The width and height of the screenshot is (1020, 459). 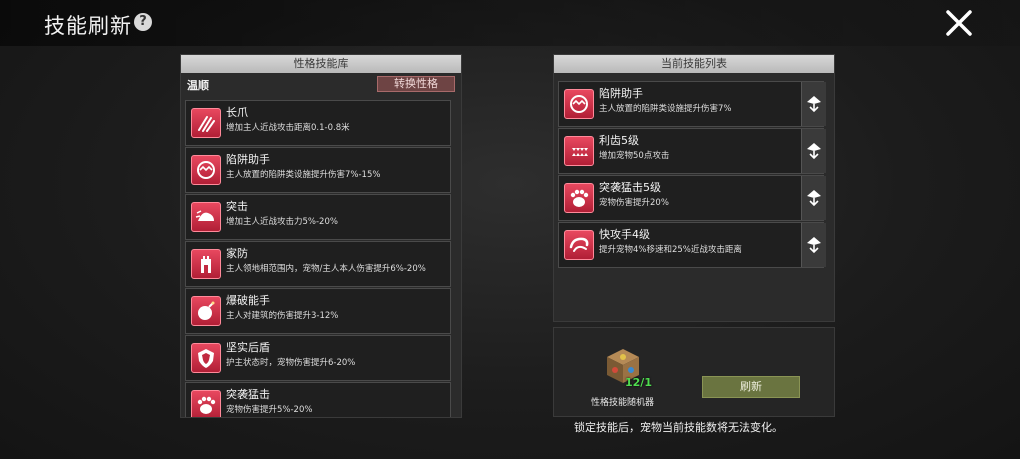 I want to click on skill-desc: 主人放置的陷阱类设施提升伤害7%, so click(x=665, y=109).